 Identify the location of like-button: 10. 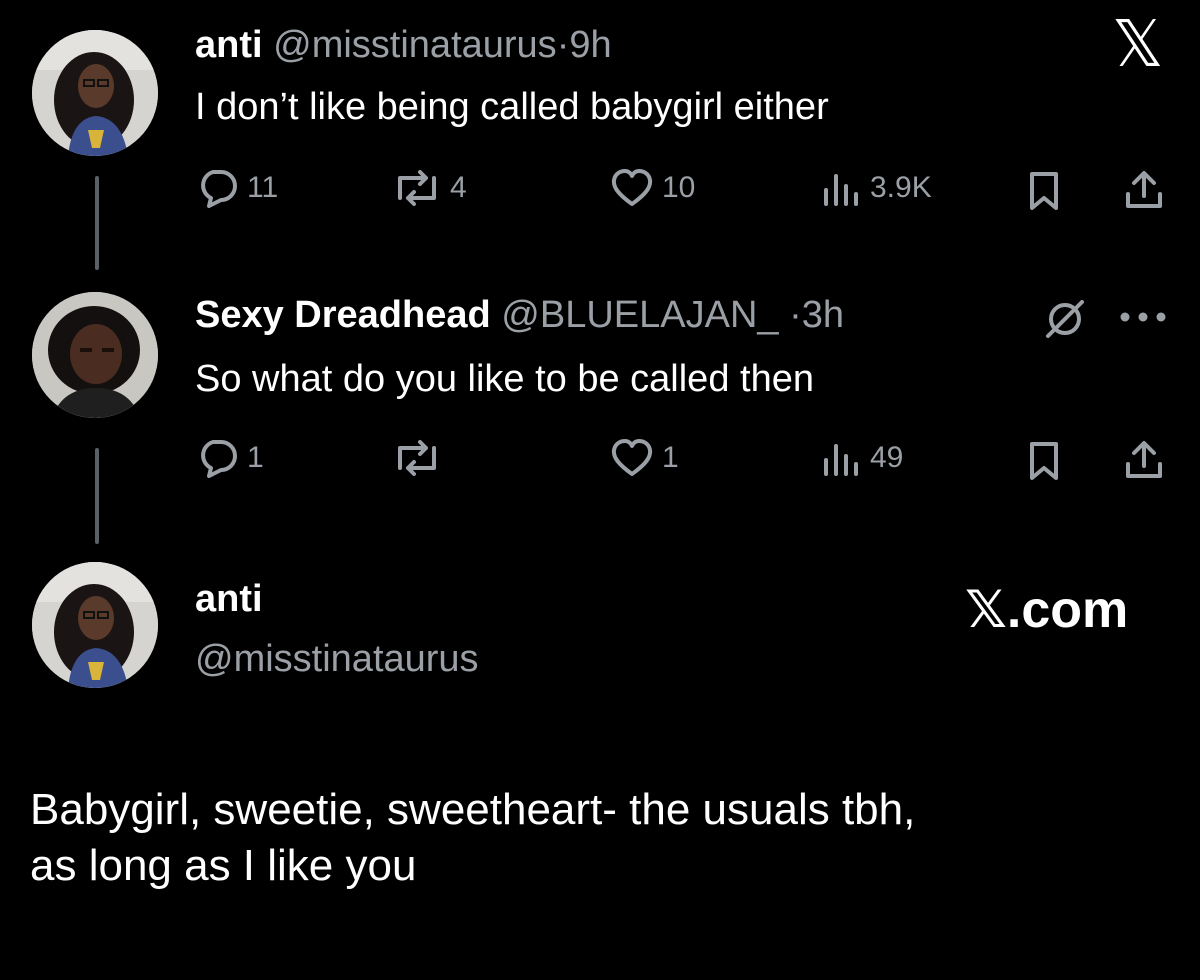
(652, 188).